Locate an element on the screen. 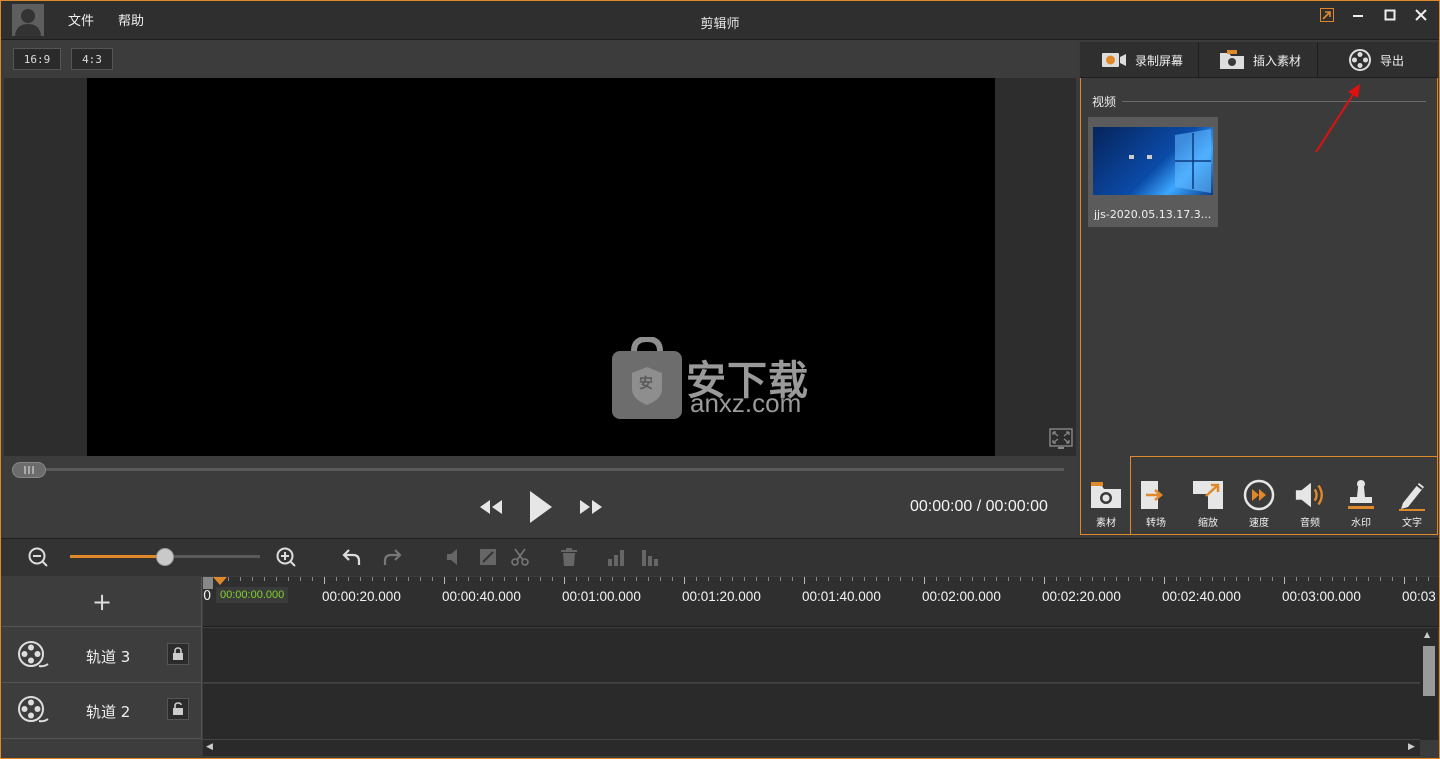  vertical-scroll-thumb is located at coordinates (1429, 671).